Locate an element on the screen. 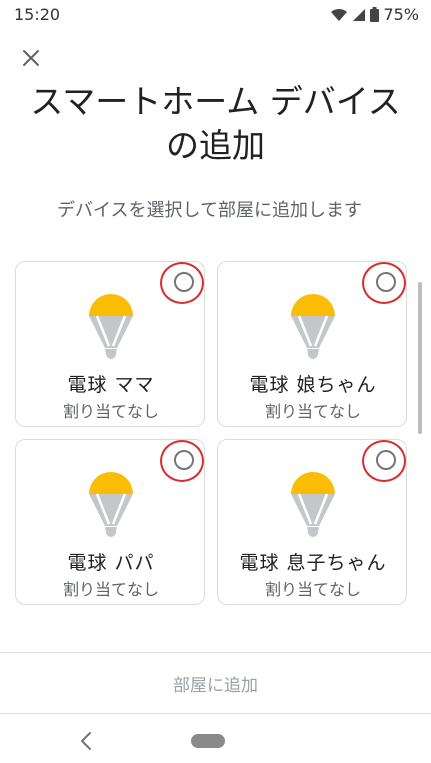  page-title: スマートホーム デバイス の追加 is located at coordinates (215, 124).